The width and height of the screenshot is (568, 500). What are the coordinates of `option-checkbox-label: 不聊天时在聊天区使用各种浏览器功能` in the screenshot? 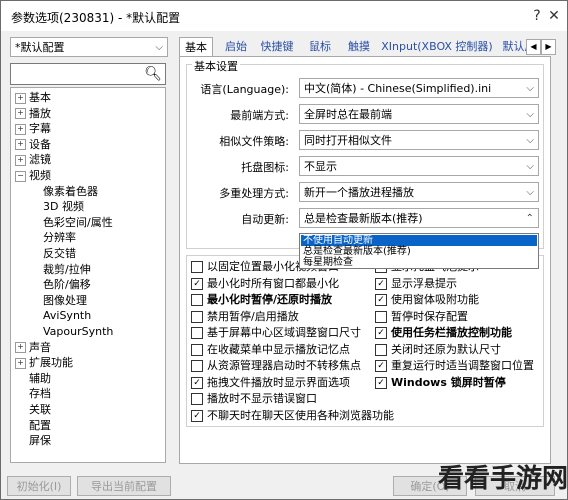 It's located at (300, 415).